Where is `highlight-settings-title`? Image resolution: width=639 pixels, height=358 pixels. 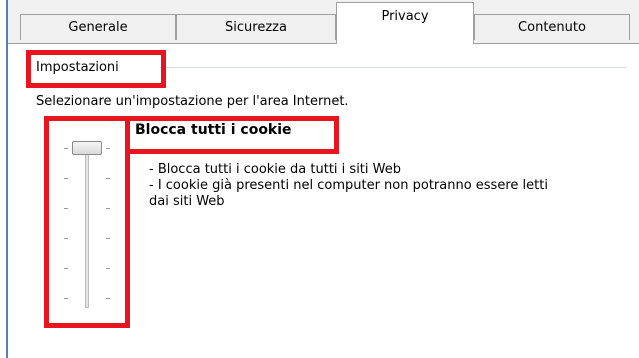
highlight-settings-title is located at coordinates (96, 69).